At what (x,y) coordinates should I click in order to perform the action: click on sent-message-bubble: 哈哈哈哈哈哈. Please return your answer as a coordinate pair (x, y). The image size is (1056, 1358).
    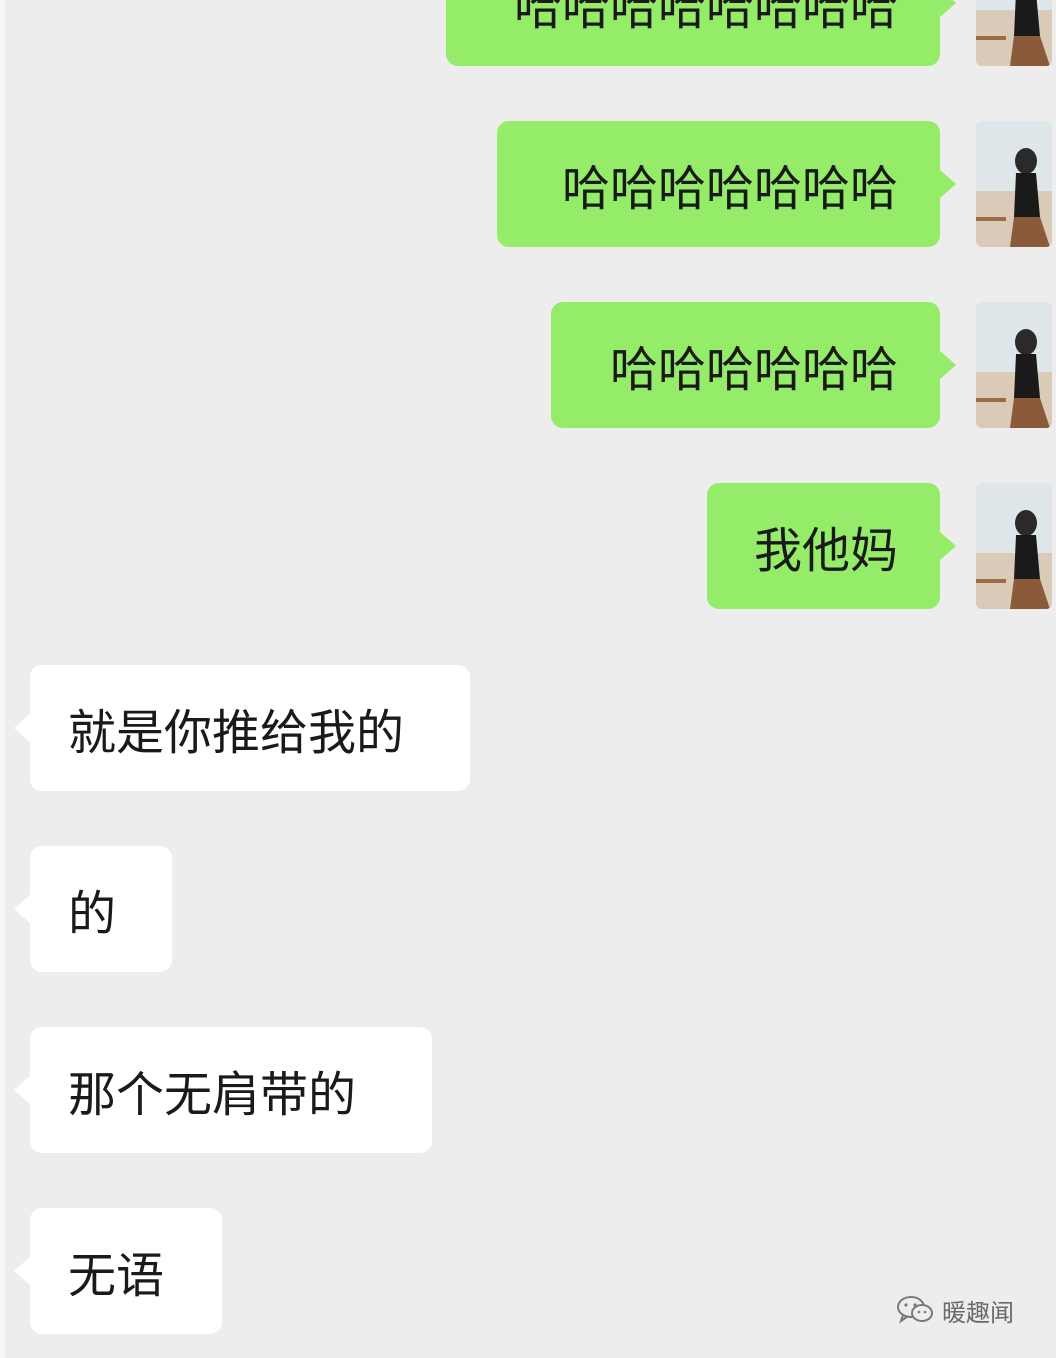
    Looking at the image, I should click on (753, 365).